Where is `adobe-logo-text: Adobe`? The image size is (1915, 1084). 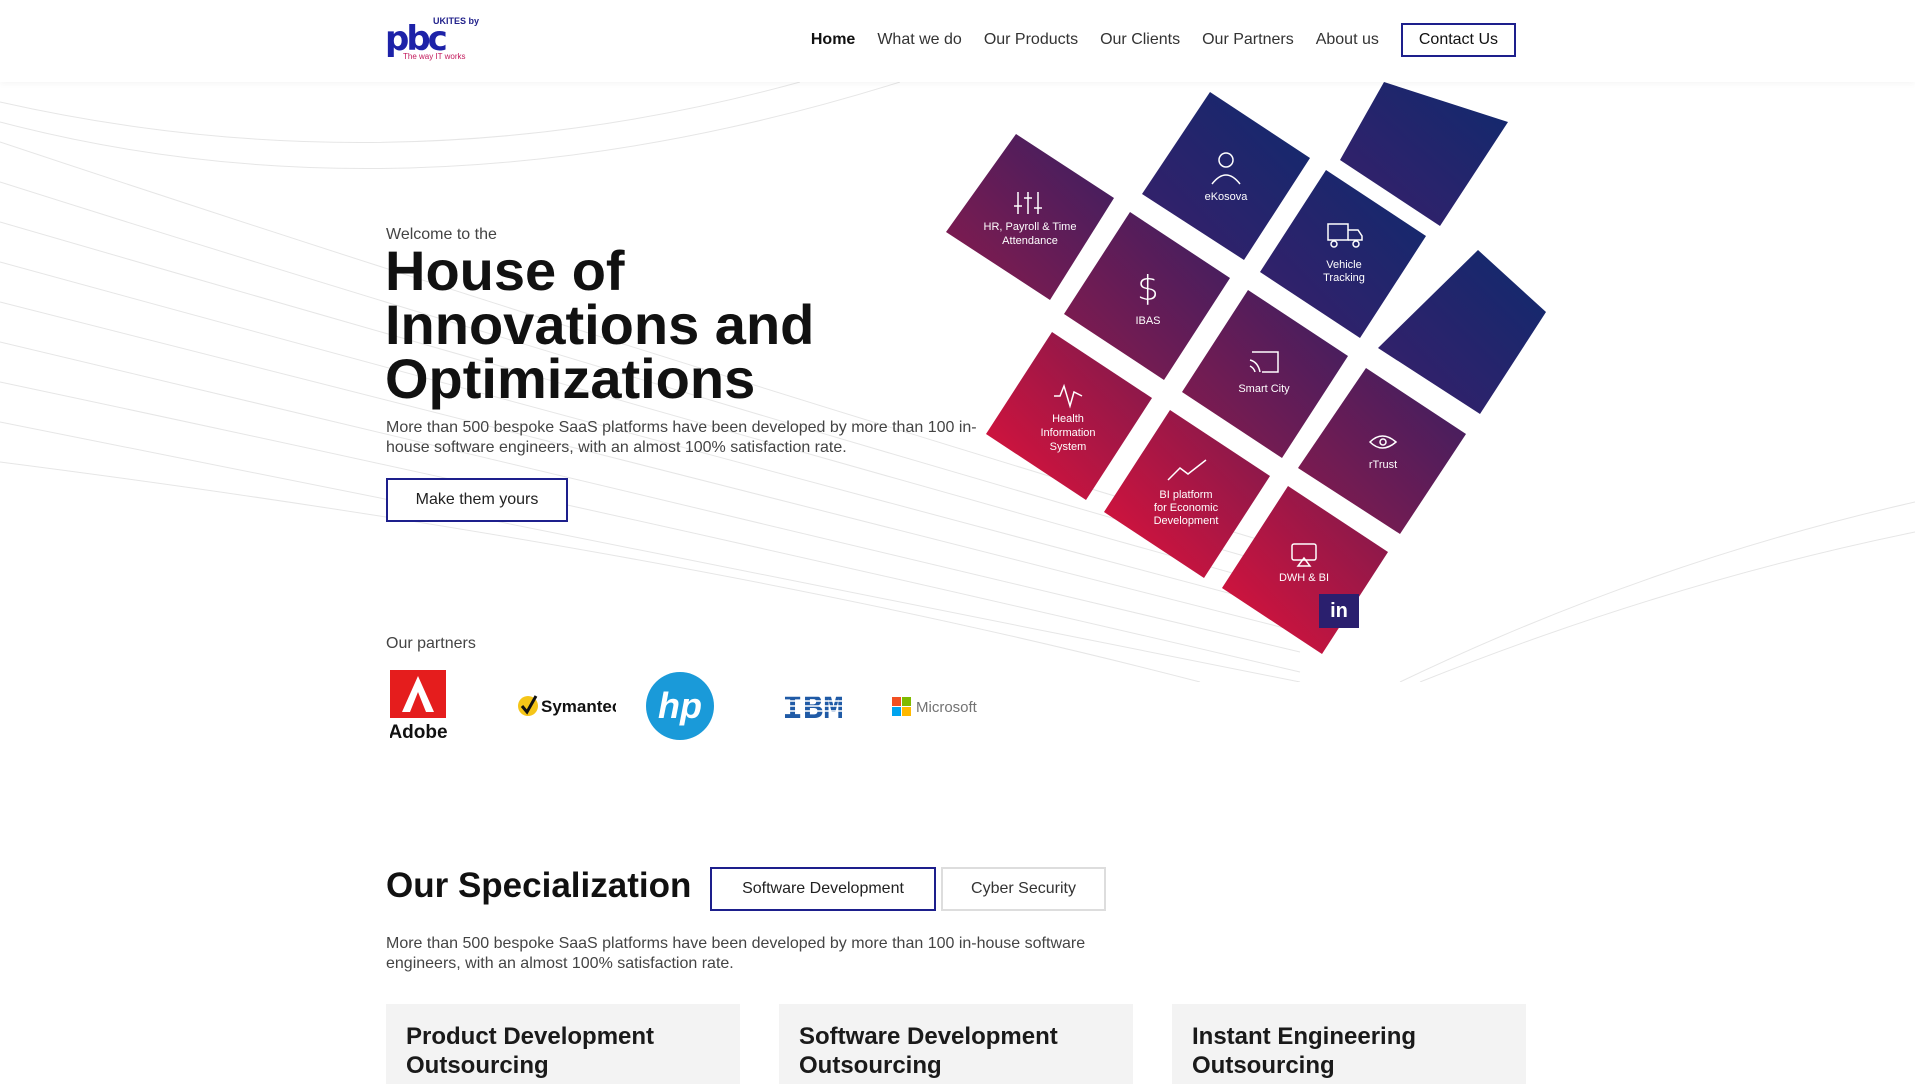 adobe-logo-text: Adobe is located at coordinates (419, 732).